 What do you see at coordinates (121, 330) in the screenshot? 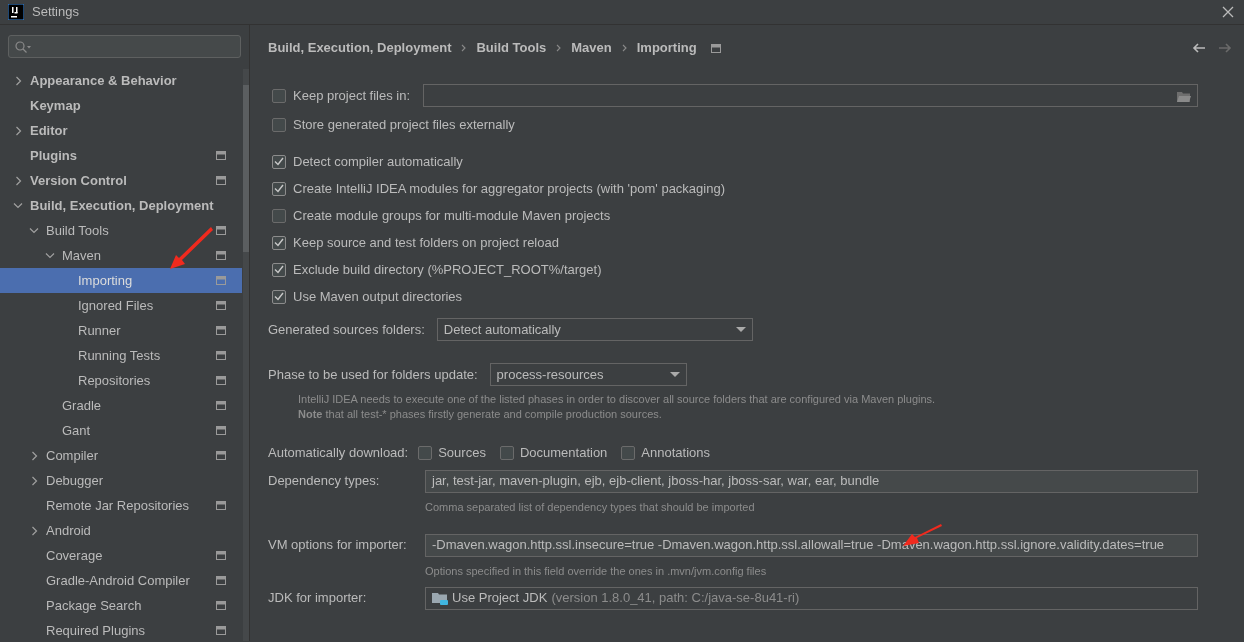
I see `tree-item: Runner` at bounding box center [121, 330].